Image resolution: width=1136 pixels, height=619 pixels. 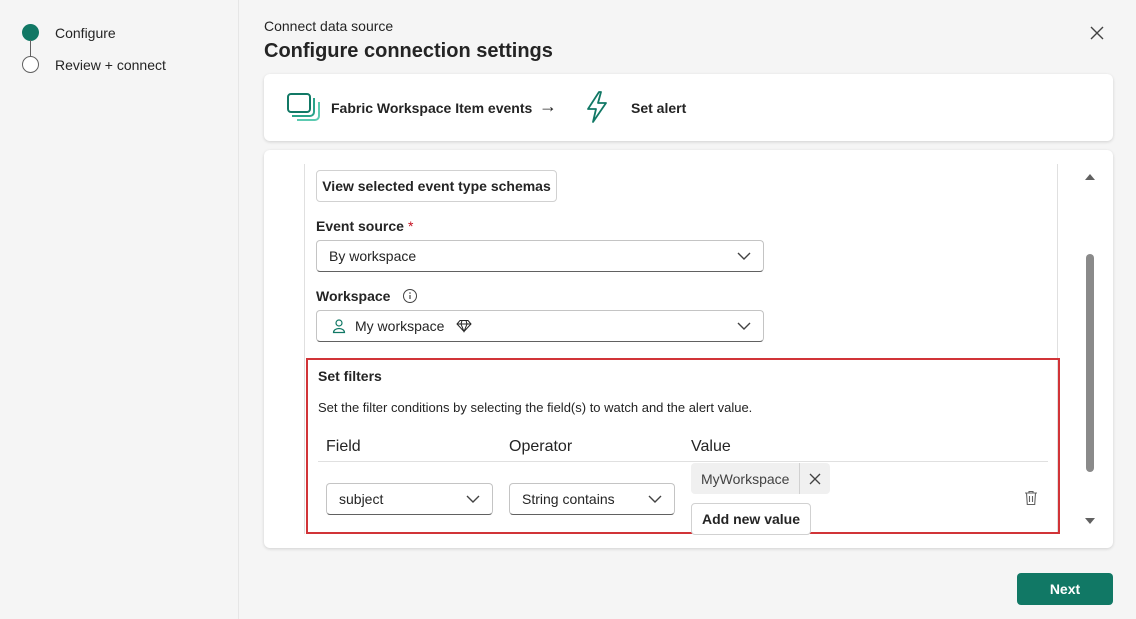 I want to click on scroll-up-arrow, so click(x=1090, y=177).